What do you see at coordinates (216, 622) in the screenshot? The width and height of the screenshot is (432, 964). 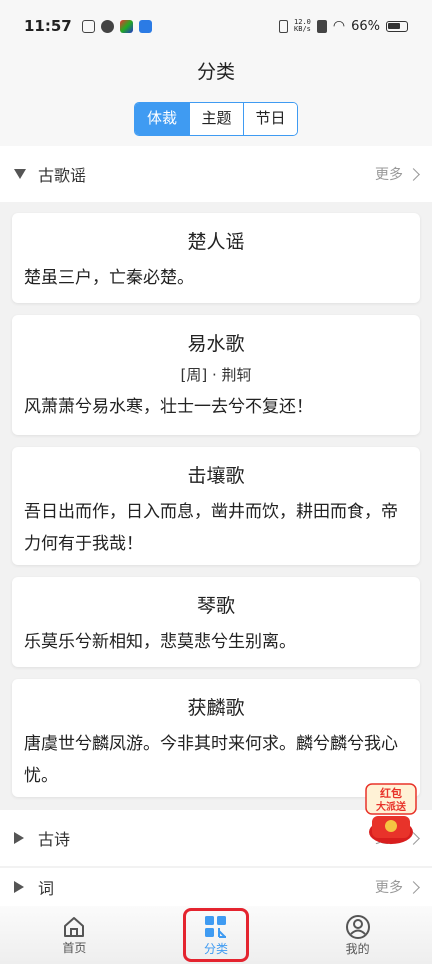 I see `poem-card: 琴歌 乐莫乐兮新相知，悲莫悲兮生别离。` at bounding box center [216, 622].